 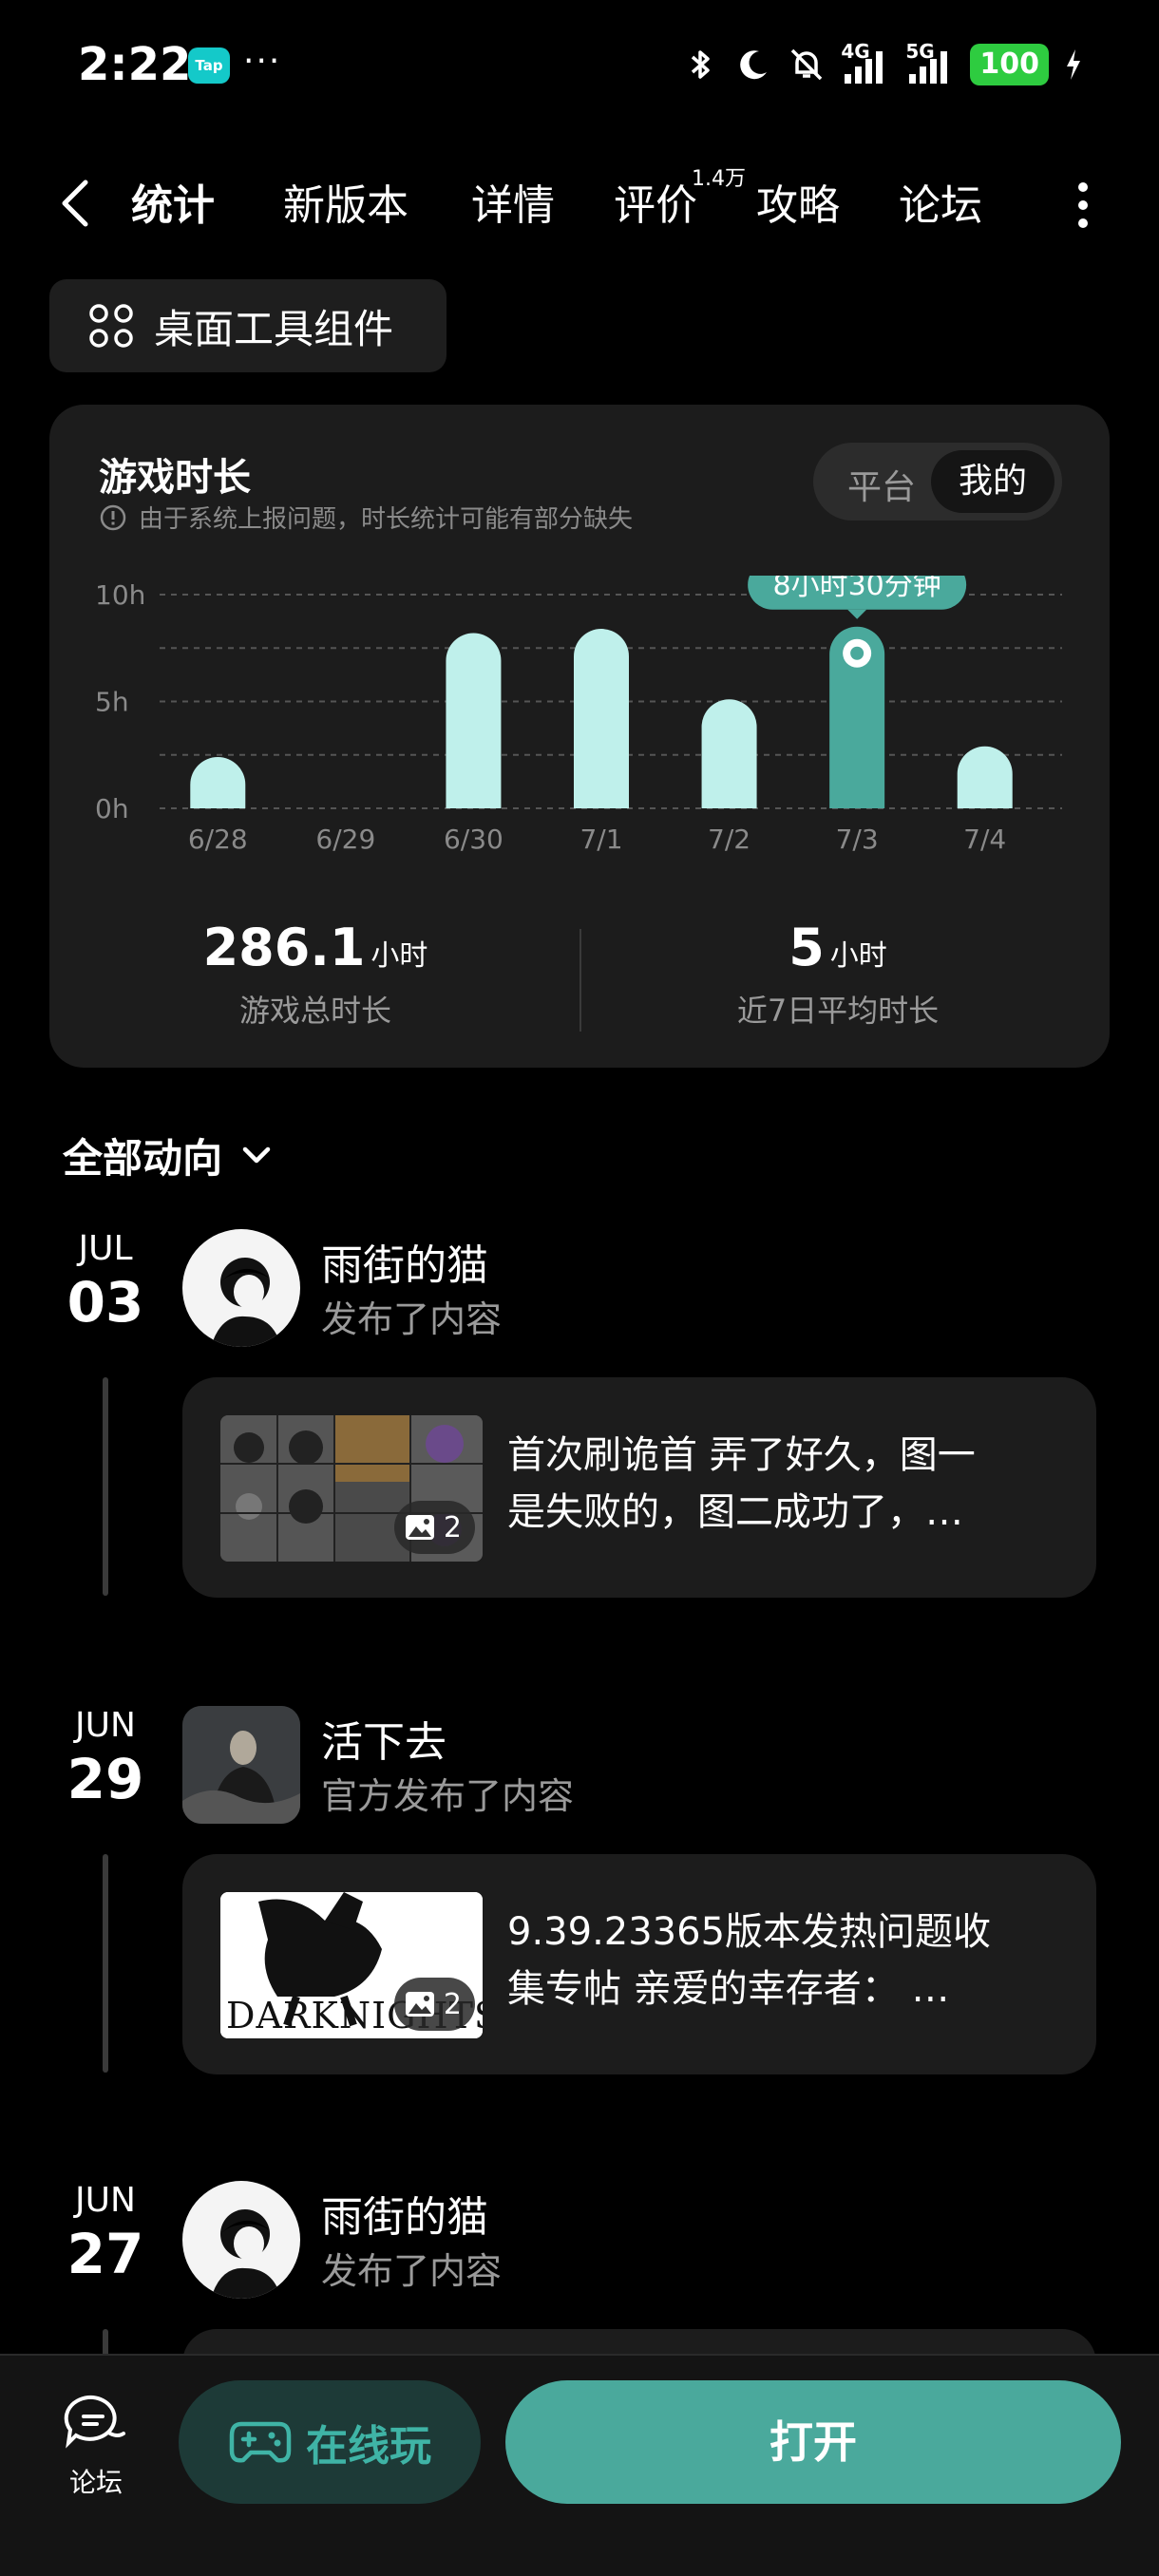 I want to click on y-tick-label: 5h, so click(x=112, y=702).